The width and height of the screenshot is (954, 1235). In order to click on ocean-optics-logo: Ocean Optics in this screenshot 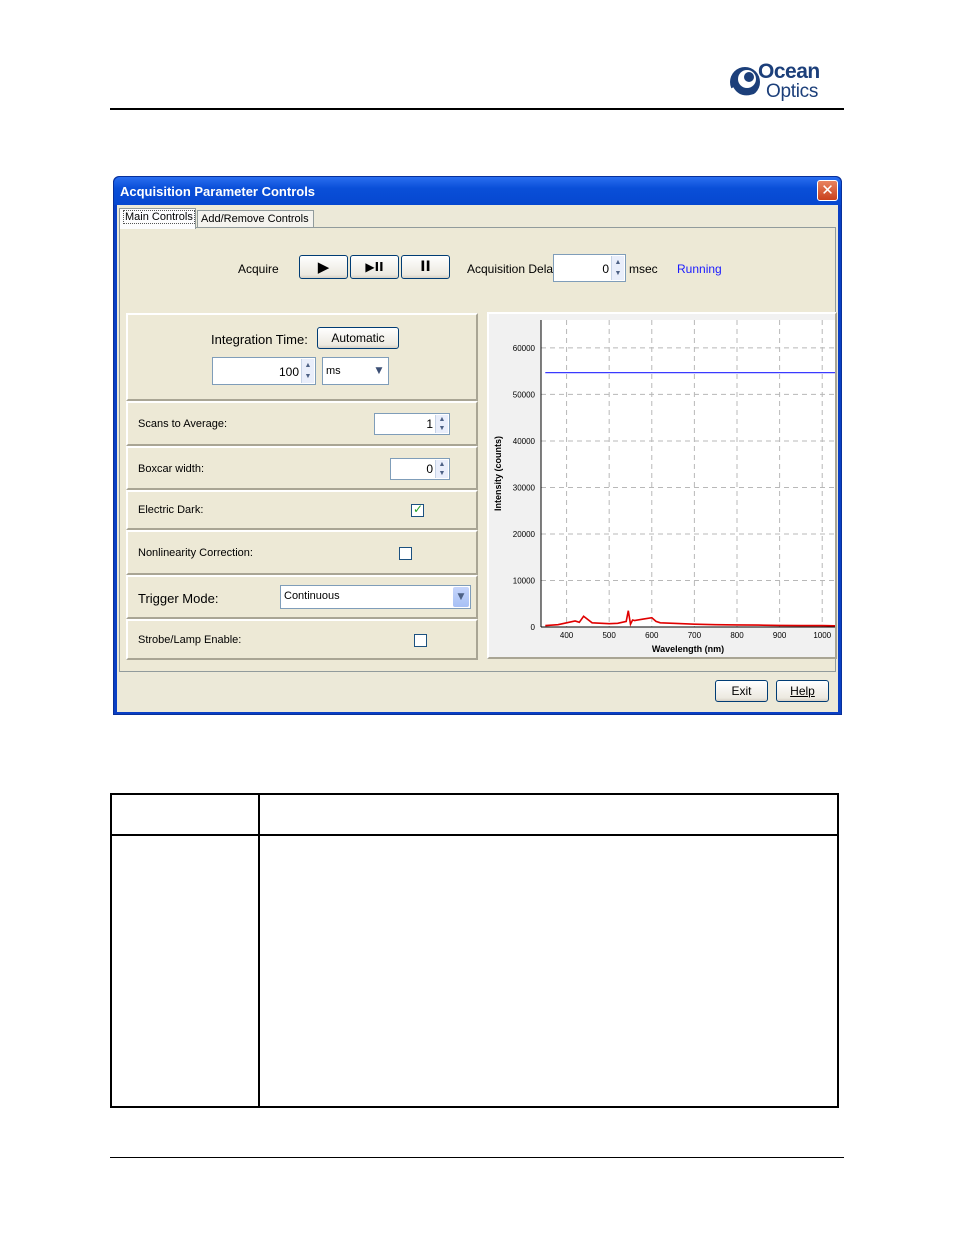, I will do `click(788, 82)`.